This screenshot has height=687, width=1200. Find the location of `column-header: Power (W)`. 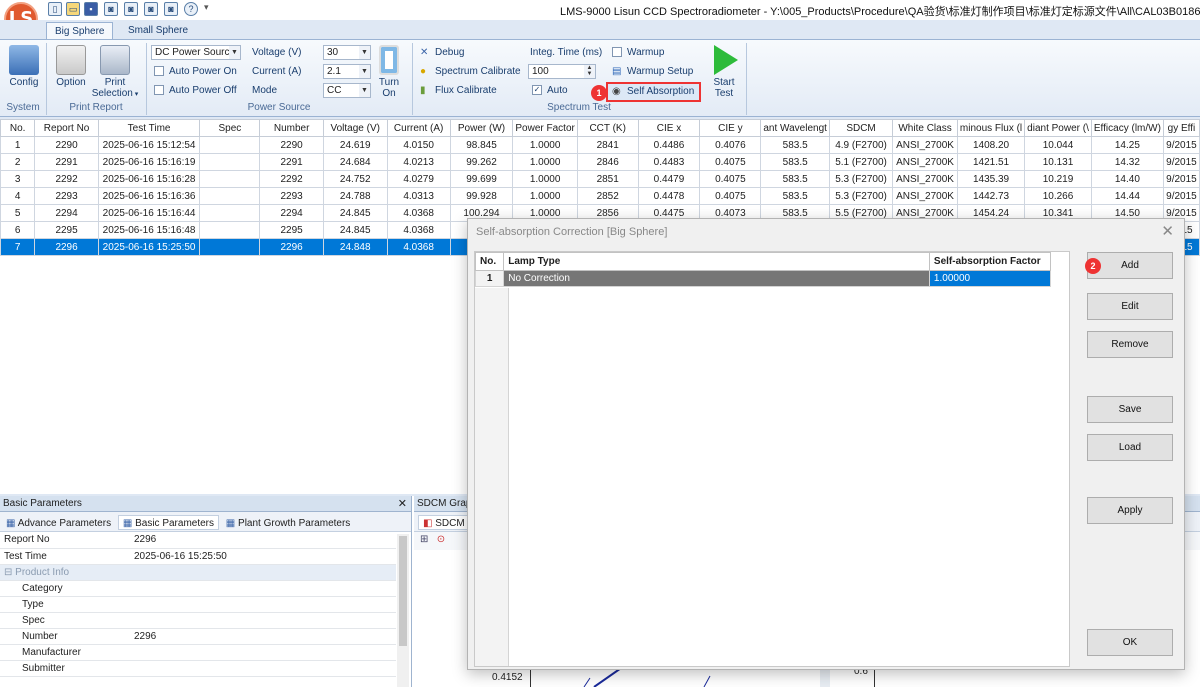

column-header: Power (W) is located at coordinates (481, 128).